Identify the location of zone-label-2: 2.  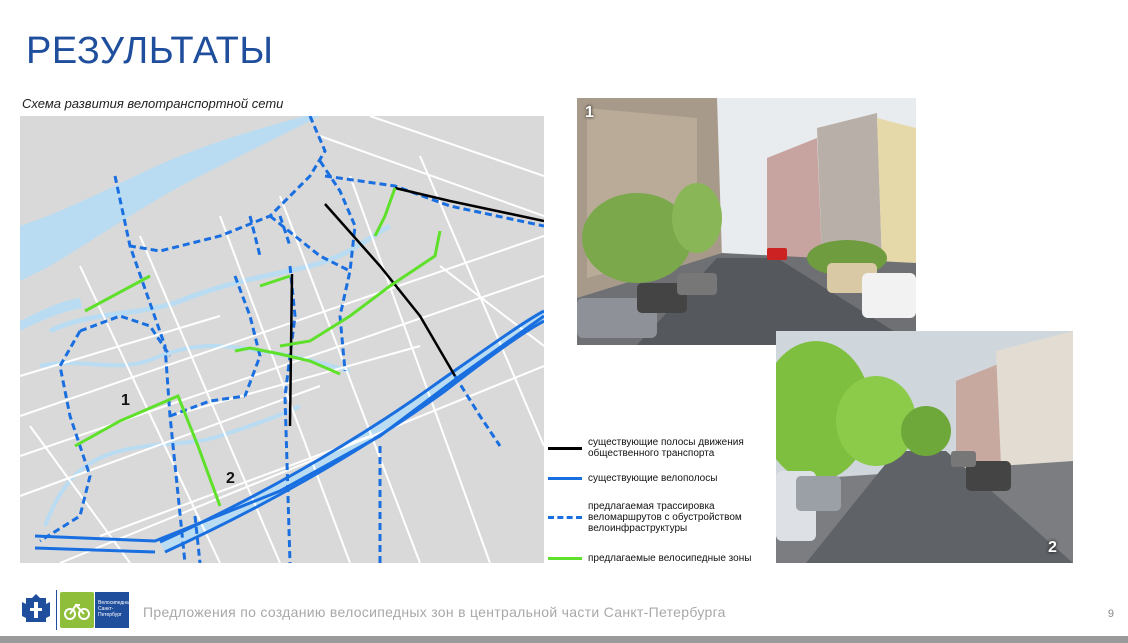
(230, 478).